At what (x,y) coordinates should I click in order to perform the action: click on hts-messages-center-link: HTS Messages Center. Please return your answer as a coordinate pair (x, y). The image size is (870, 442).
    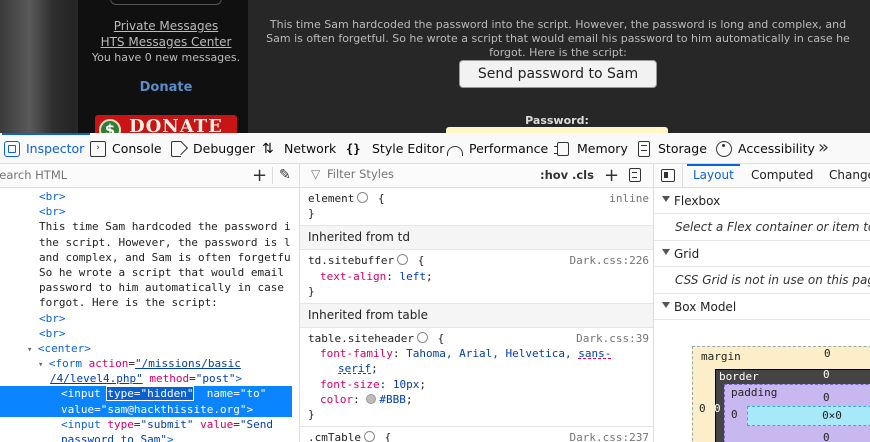
    Looking at the image, I should click on (166, 42).